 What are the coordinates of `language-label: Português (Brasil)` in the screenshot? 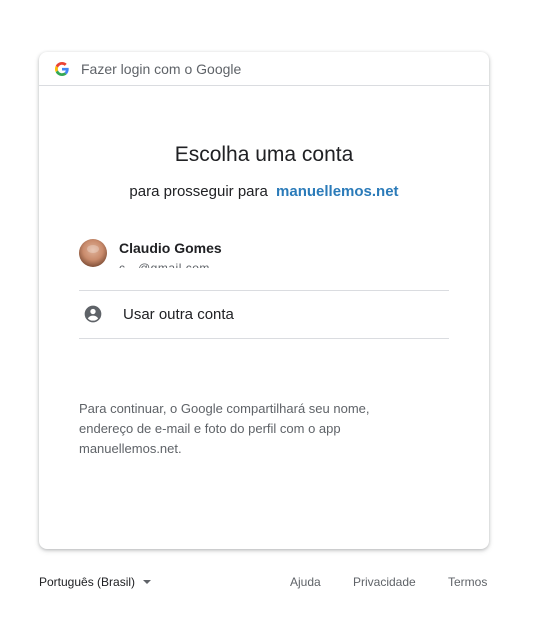 It's located at (87, 582).